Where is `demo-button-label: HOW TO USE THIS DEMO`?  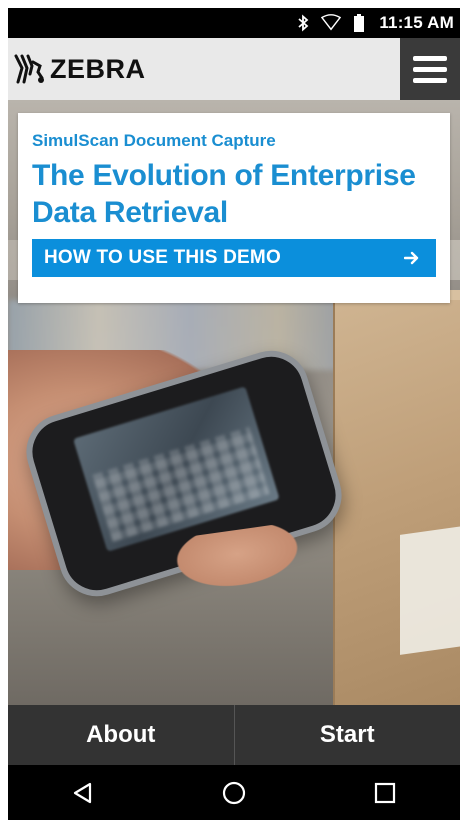
demo-button-label: HOW TO USE THIS DEMO is located at coordinates (162, 257).